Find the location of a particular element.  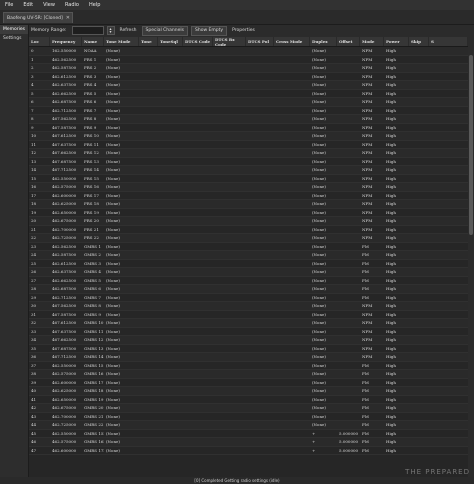

table-cell: GMRS 18 is located at coordinates (93, 391).